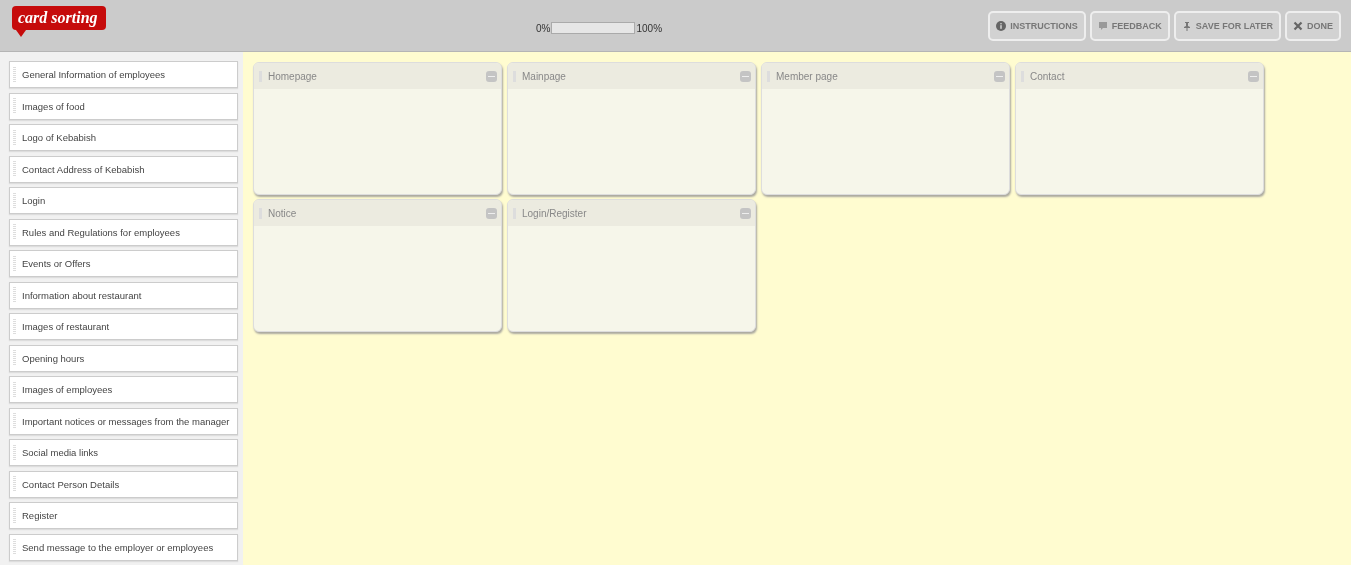  What do you see at coordinates (123, 484) in the screenshot?
I see `card-item: Contact Person Details` at bounding box center [123, 484].